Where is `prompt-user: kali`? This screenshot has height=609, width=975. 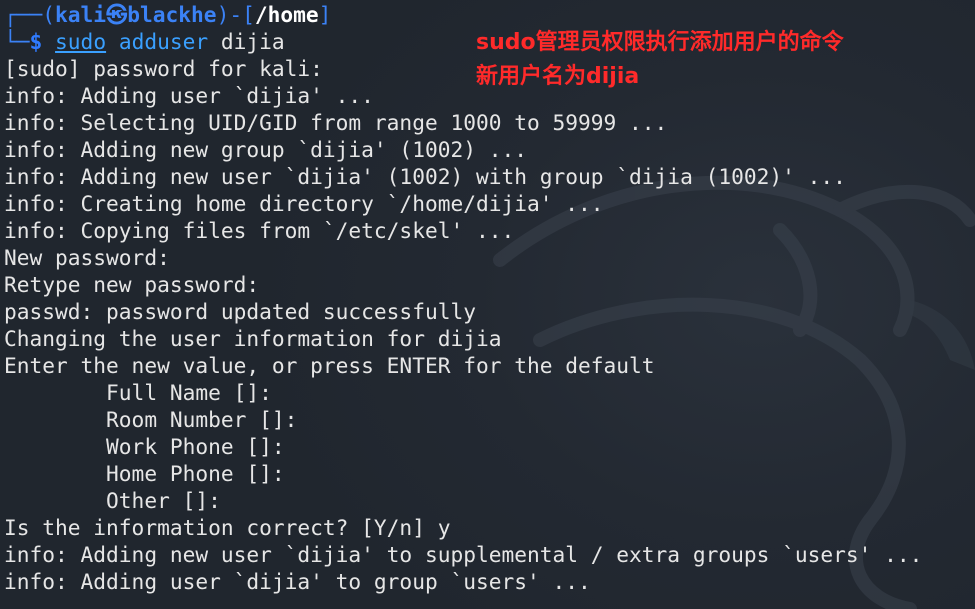 prompt-user: kali is located at coordinates (81, 14).